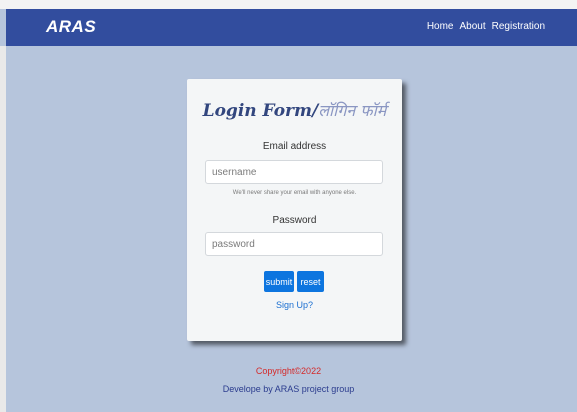 The height and width of the screenshot is (412, 577). Describe the element at coordinates (294, 172) in the screenshot. I see `username-input` at that location.